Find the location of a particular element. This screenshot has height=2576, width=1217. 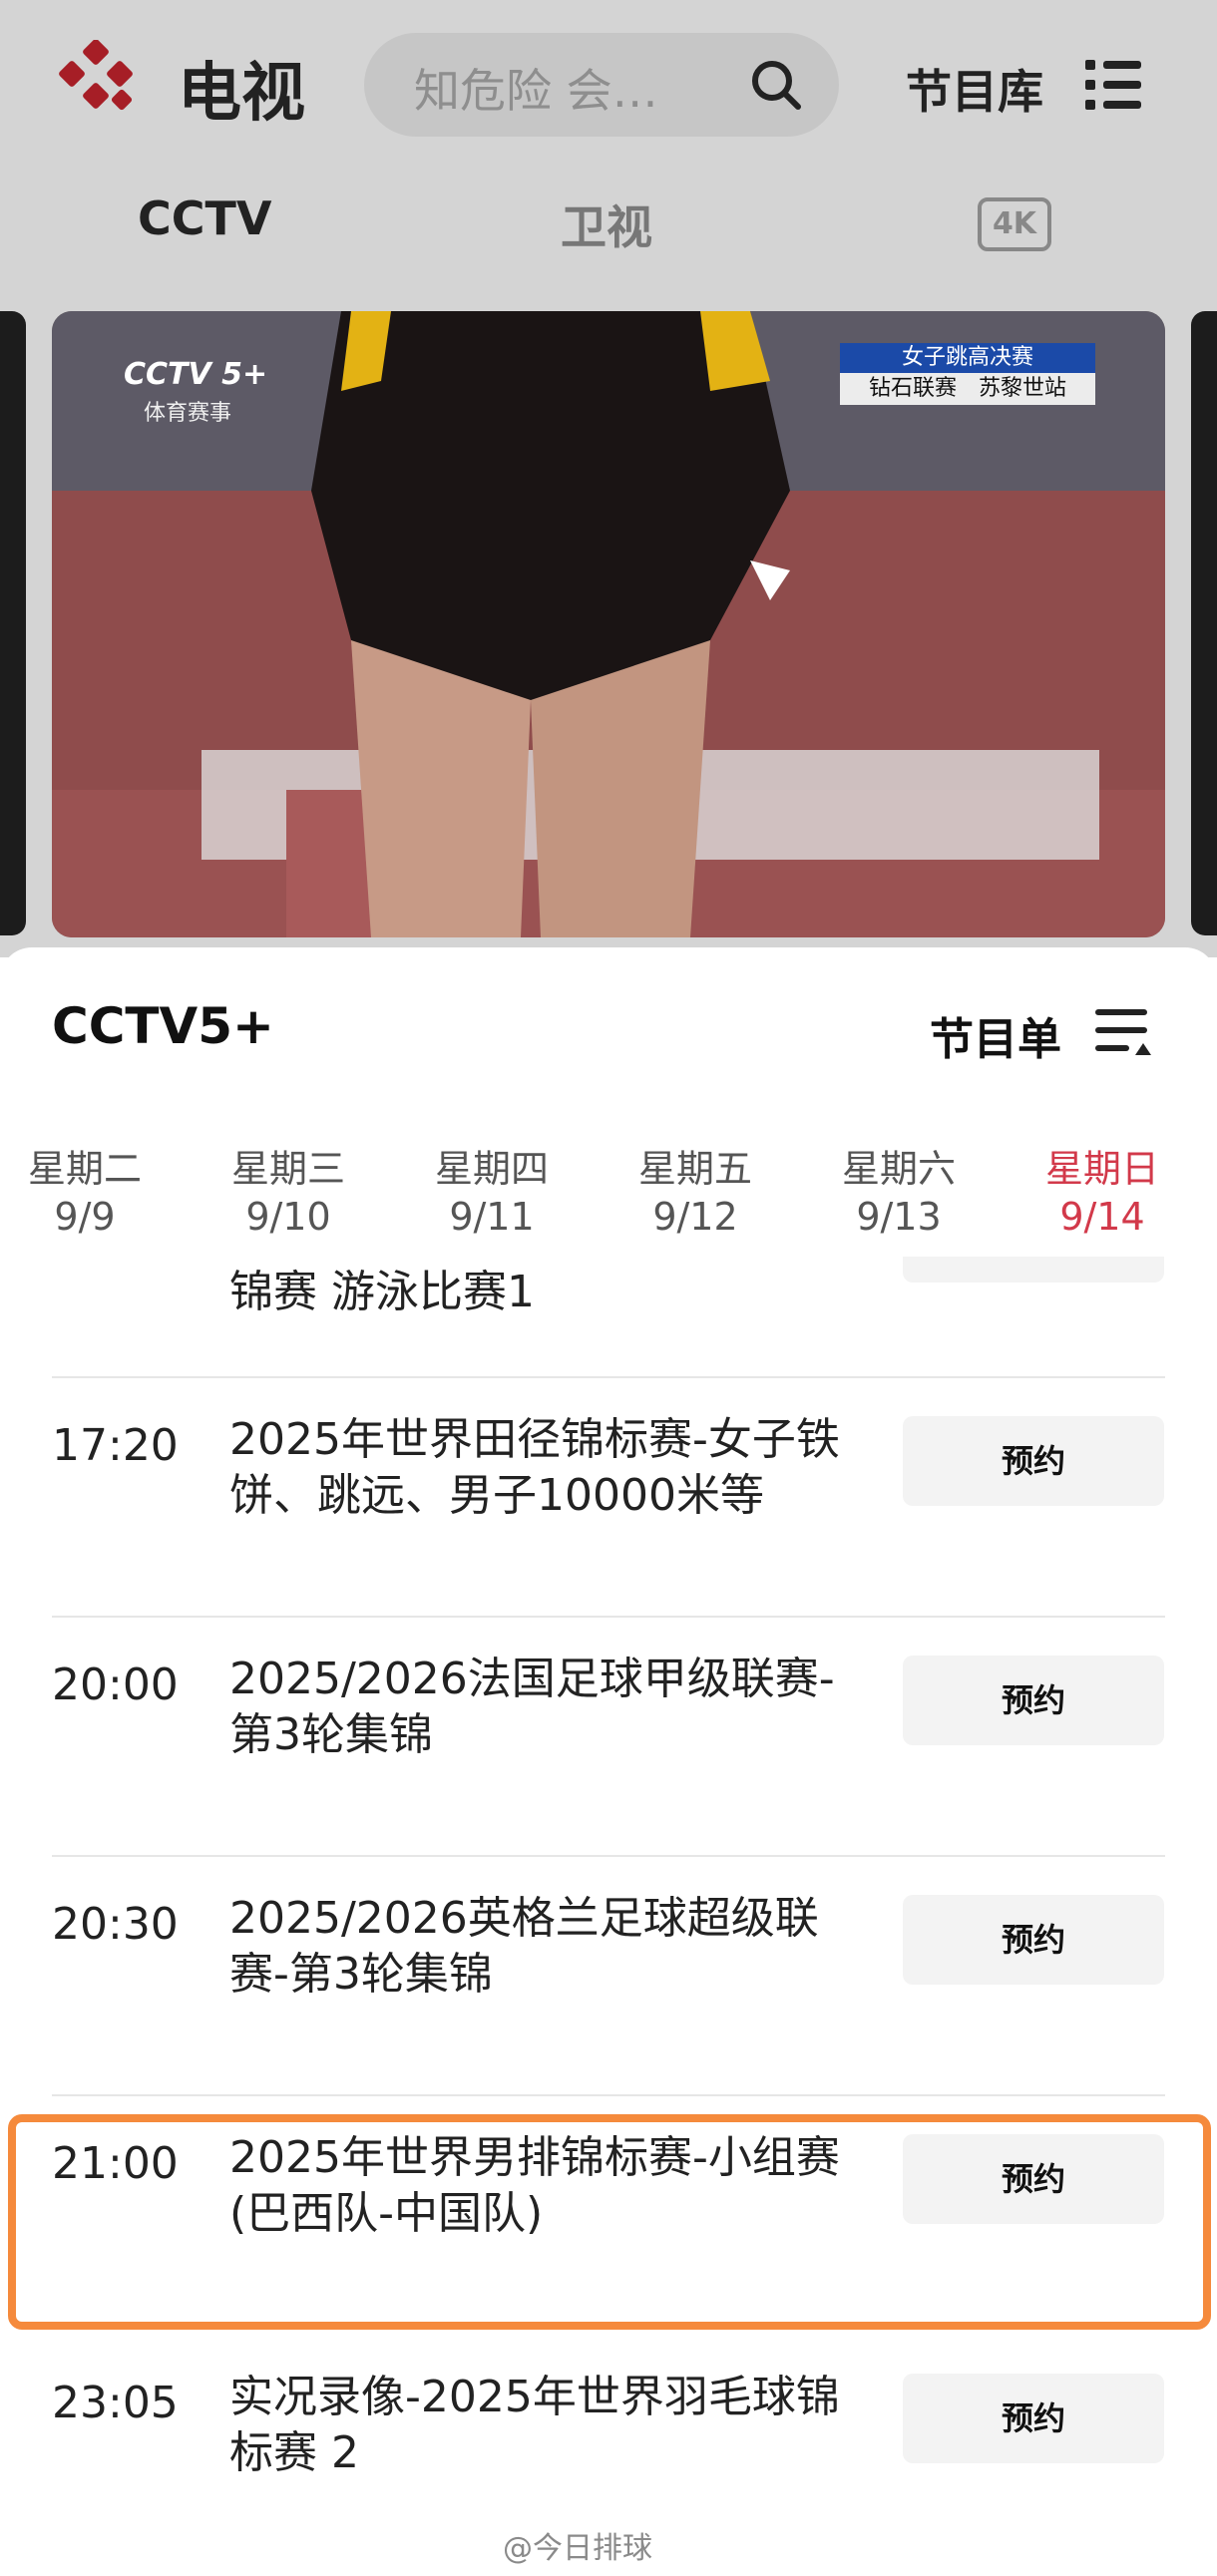

day-date: 9/13 is located at coordinates (899, 1217).